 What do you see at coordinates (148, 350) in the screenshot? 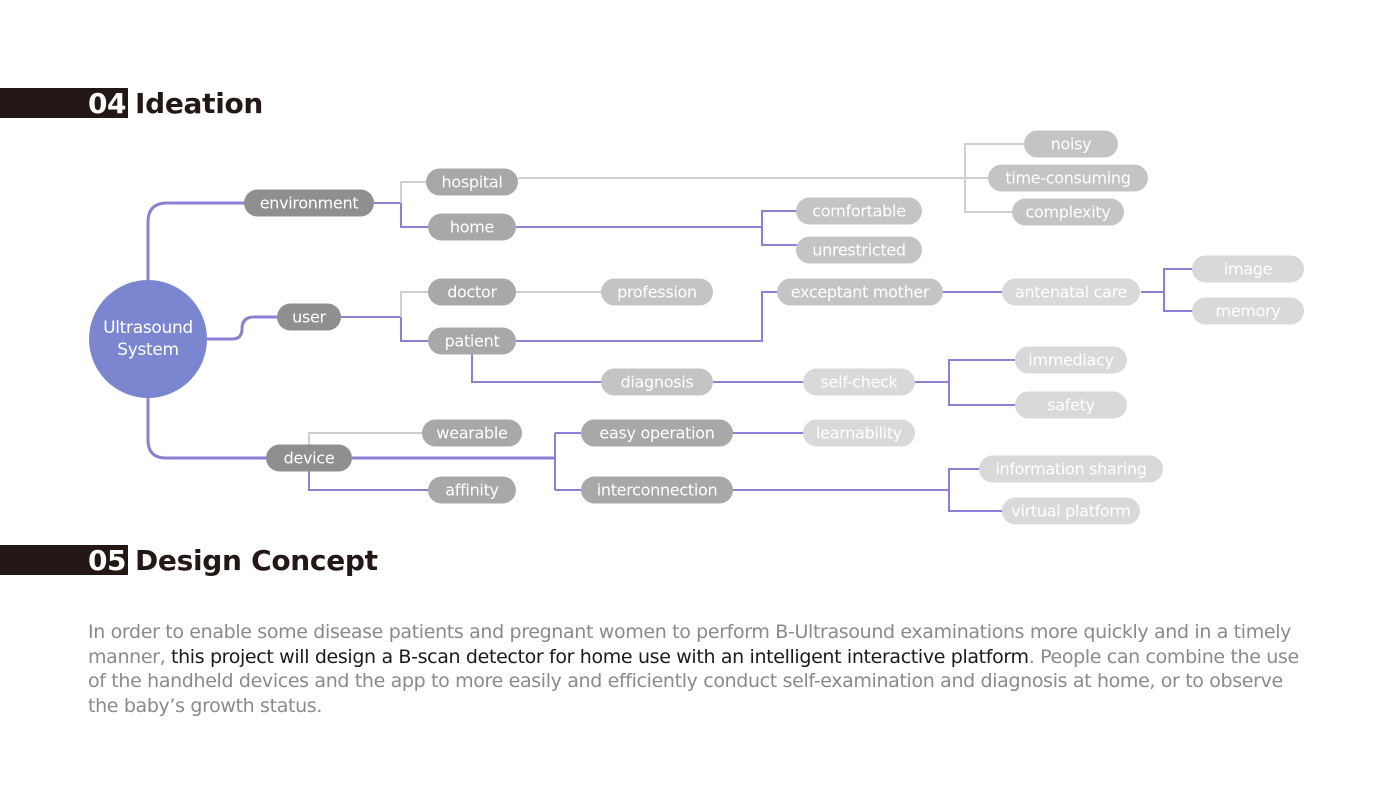
I see `root-label-line2: System` at bounding box center [148, 350].